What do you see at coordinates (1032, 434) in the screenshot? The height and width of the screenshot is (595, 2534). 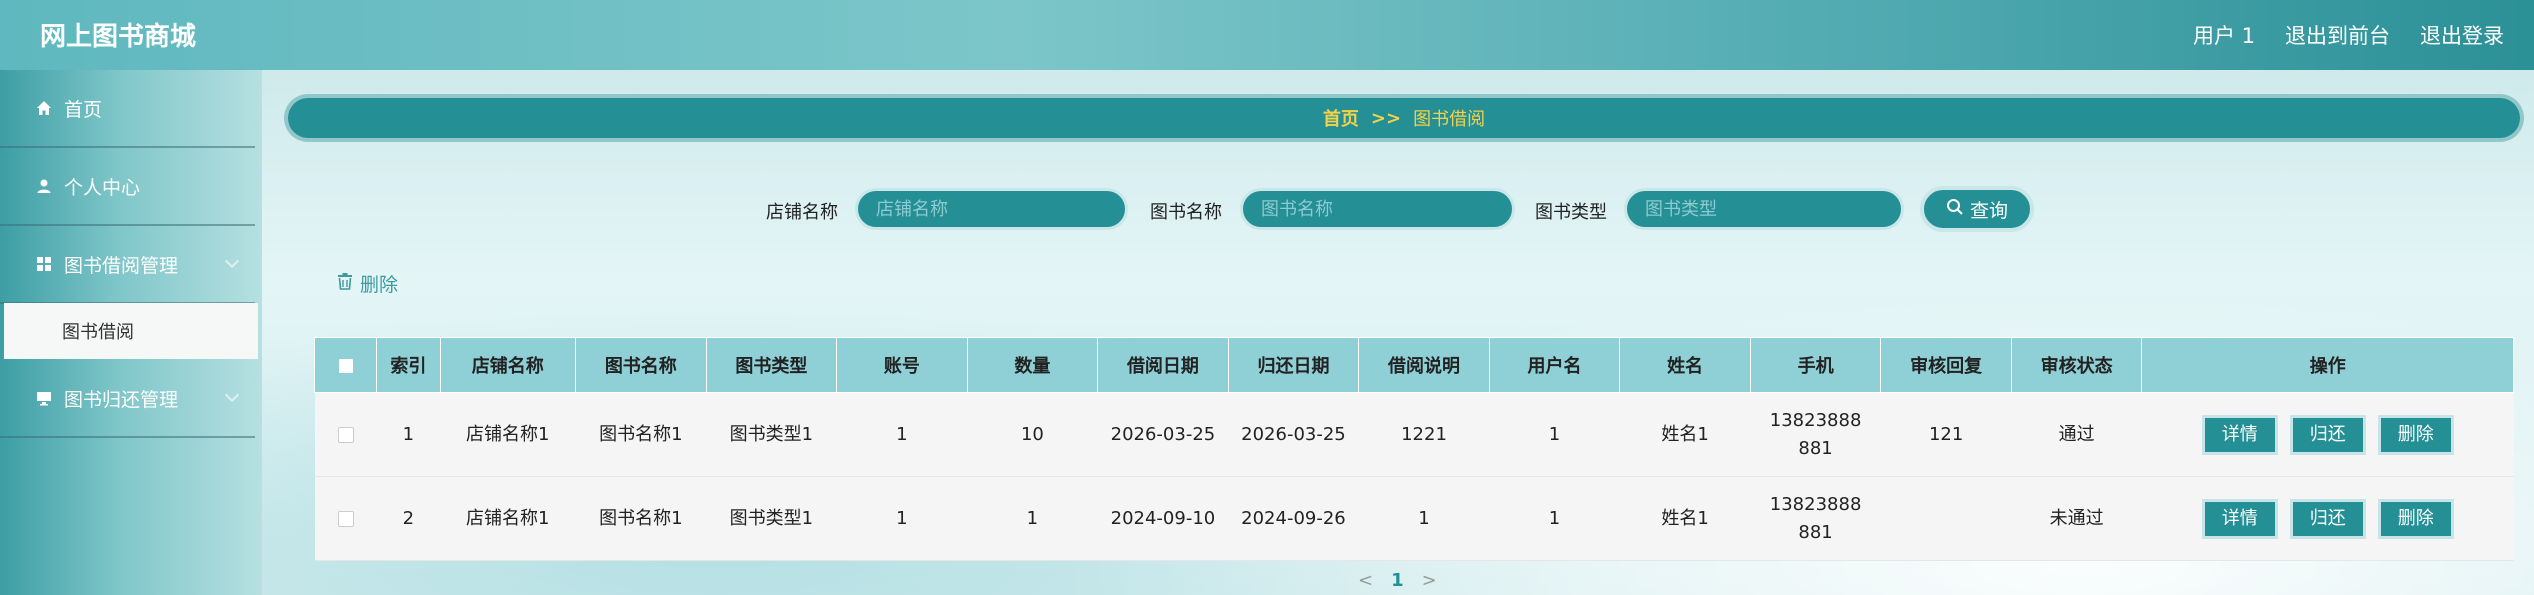 I see `table-cell: 10` at bounding box center [1032, 434].